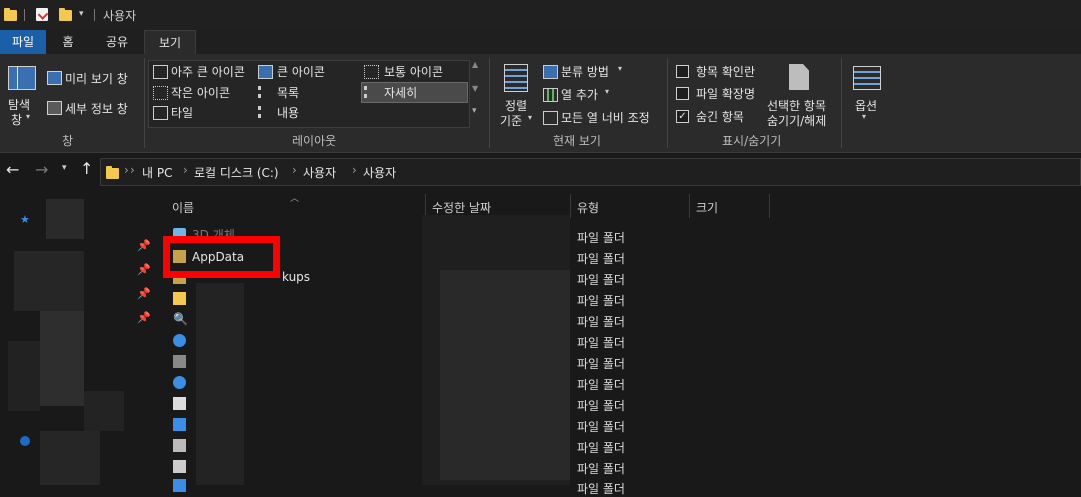 Image resolution: width=1081 pixels, height=497 pixels. What do you see at coordinates (577, 141) in the screenshot?
I see `group-label-current-view: 현재 보기` at bounding box center [577, 141].